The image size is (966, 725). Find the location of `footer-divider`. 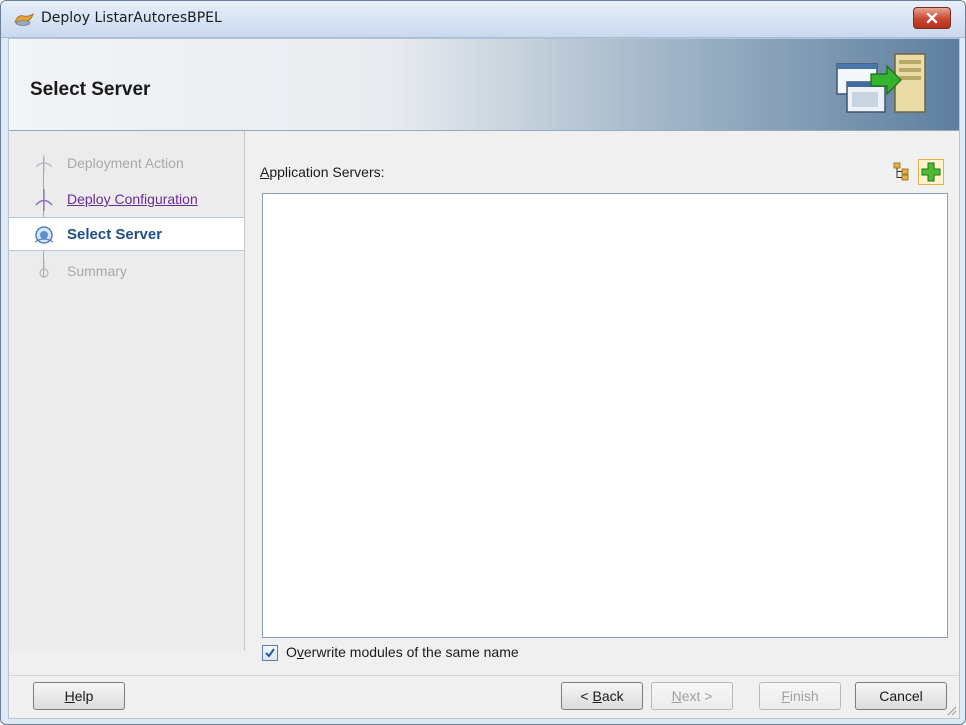

footer-divider is located at coordinates (484, 675).